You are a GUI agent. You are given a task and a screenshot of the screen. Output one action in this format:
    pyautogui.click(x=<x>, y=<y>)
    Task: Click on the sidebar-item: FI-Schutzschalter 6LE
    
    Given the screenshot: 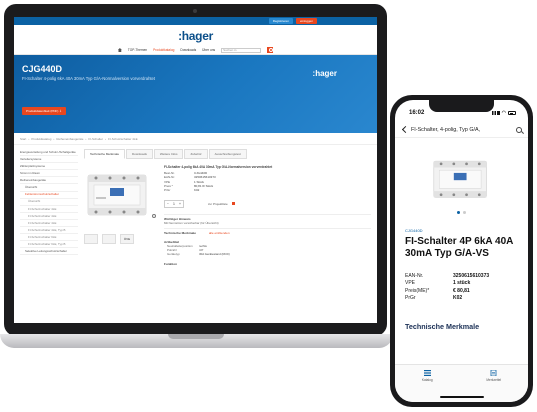 What is the action you would take?
    pyautogui.click(x=49, y=238)
    